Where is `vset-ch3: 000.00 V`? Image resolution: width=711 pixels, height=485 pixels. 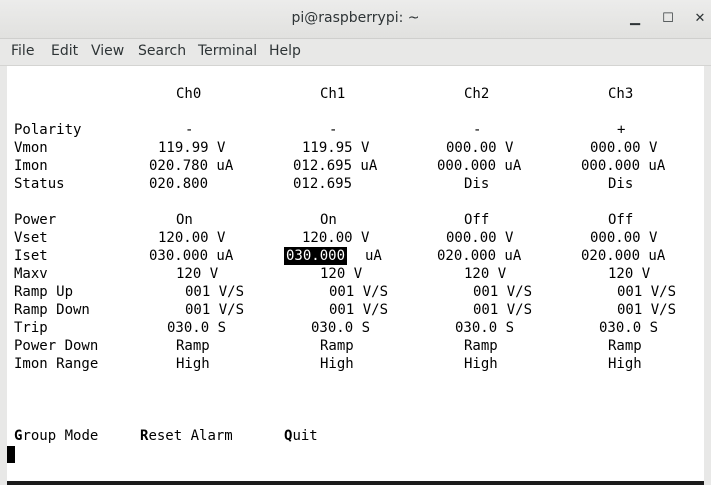 vset-ch3: 000.00 V is located at coordinates (624, 238).